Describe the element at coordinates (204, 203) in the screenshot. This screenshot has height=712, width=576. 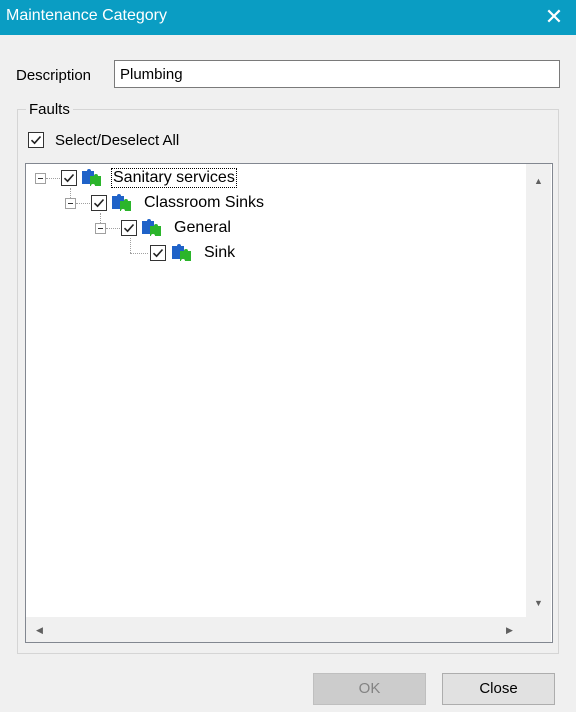
I see `tree-node-classroom-sinks: Classroom Sinks` at that location.